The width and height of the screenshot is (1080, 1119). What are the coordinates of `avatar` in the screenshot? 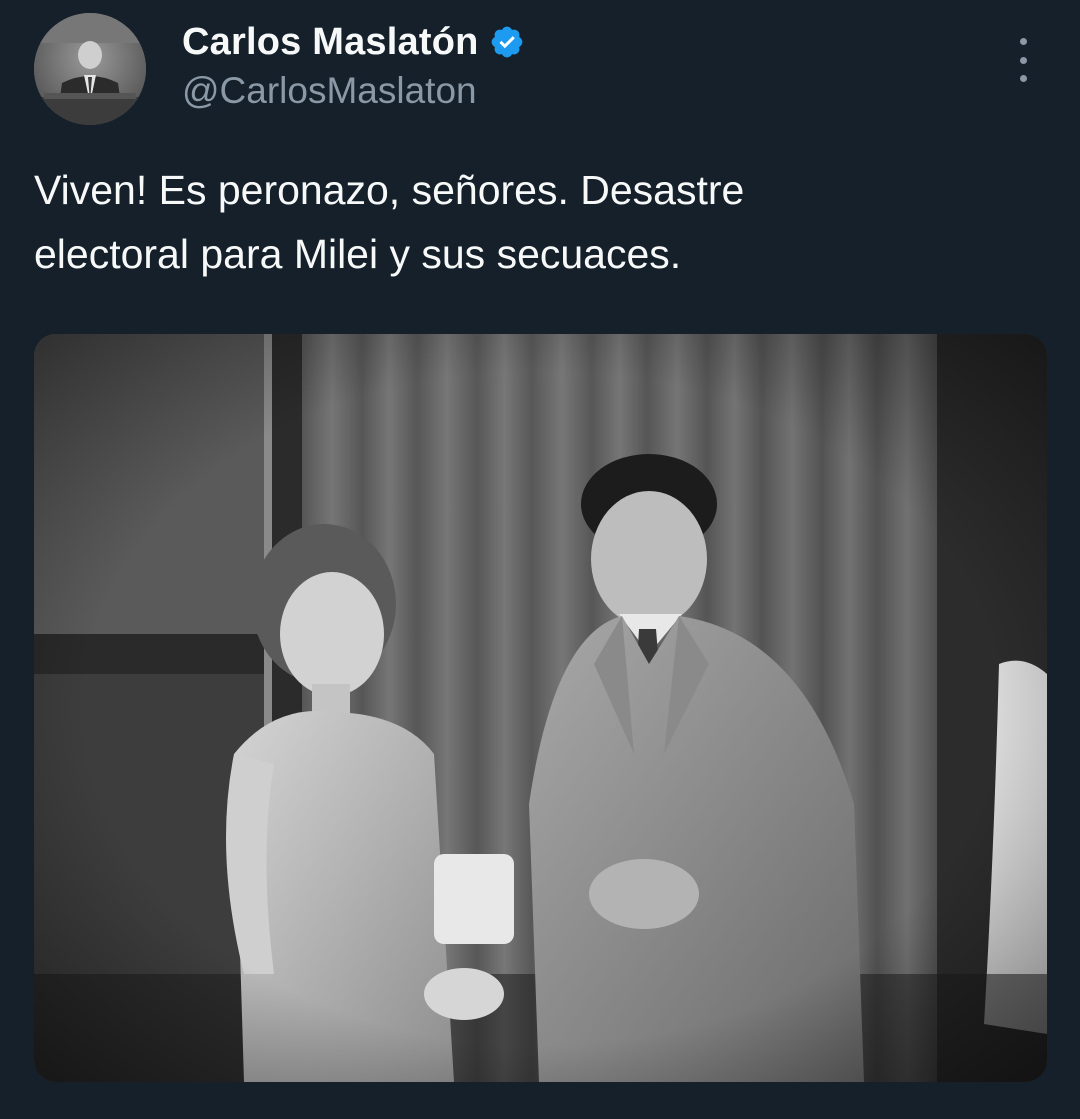 It's located at (90, 69).